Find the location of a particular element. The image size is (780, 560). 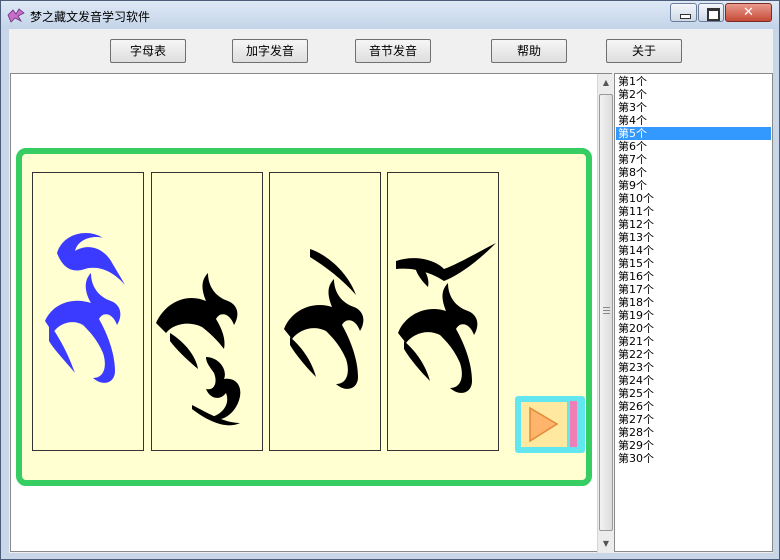

scroll-up-icon: ▲ is located at coordinates (606, 82).